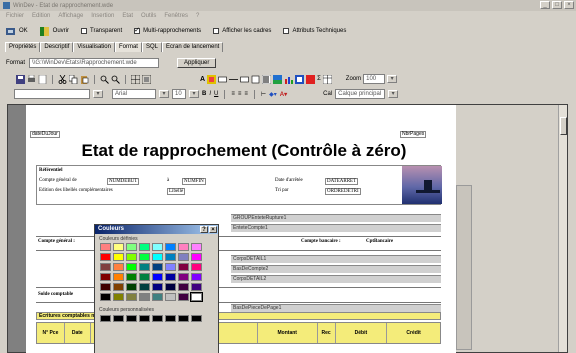 The height and width of the screenshot is (353, 576). Describe the element at coordinates (562, 228) in the screenshot. I see `vertical-scrollbar` at that location.